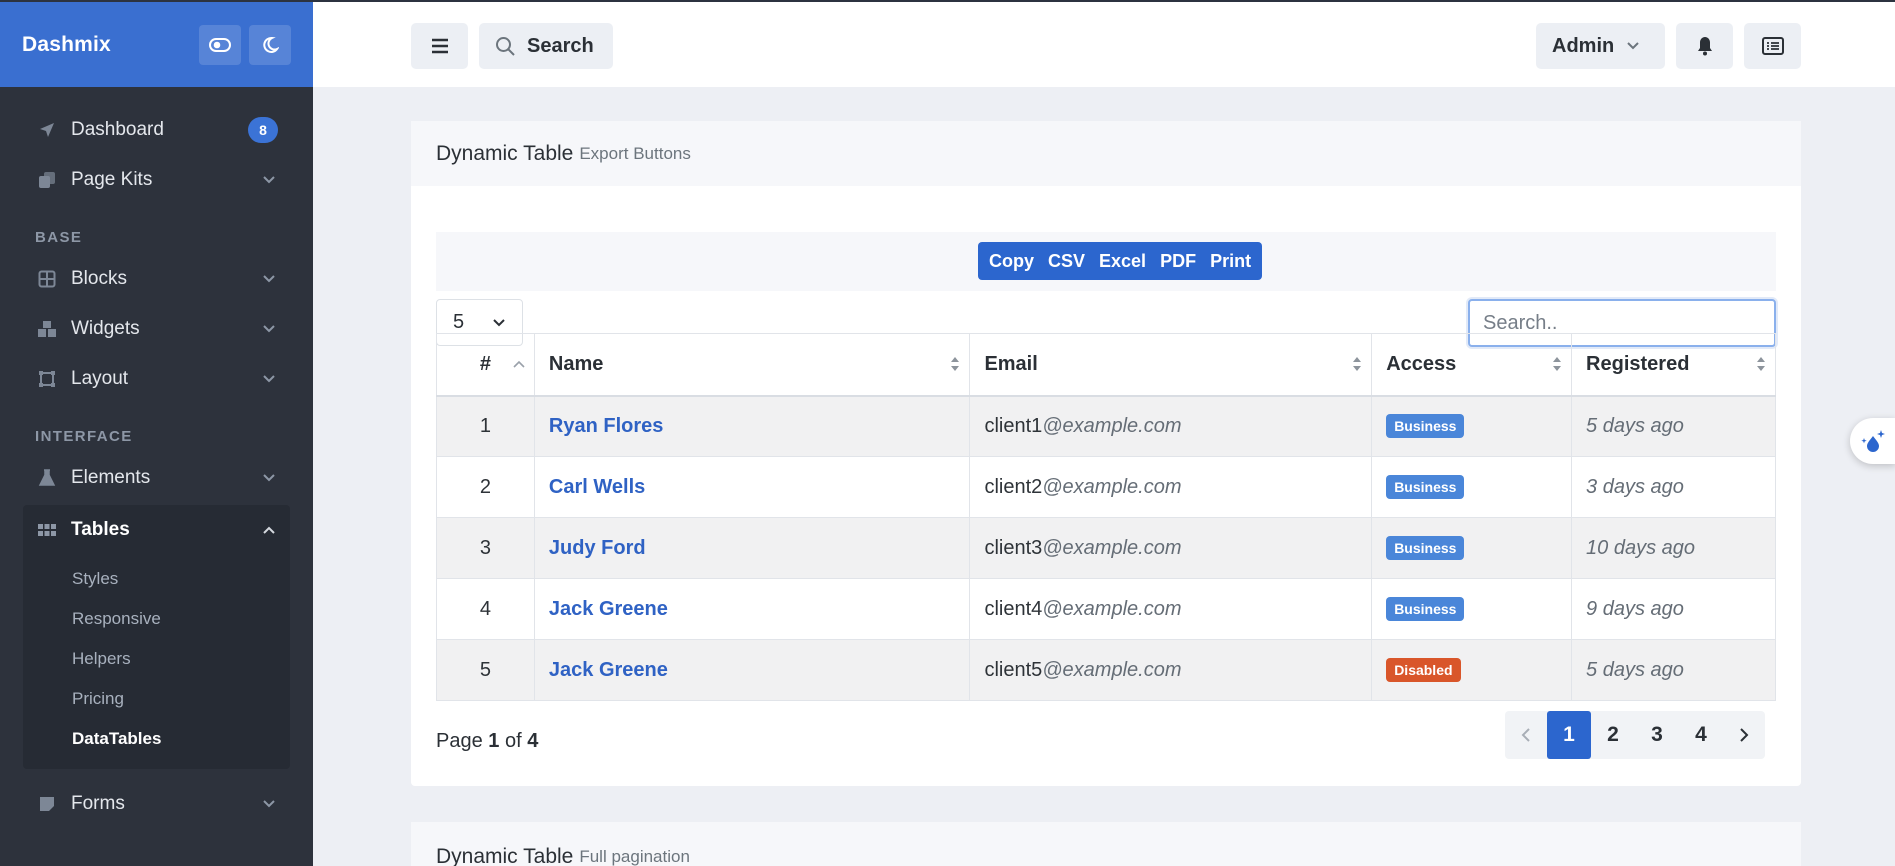 This screenshot has width=1895, height=866. I want to click on email-user: client3, so click(1013, 547).